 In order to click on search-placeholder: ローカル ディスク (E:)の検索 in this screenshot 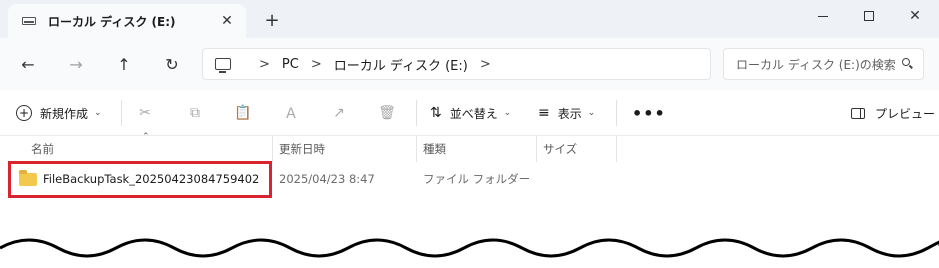, I will do `click(816, 64)`.